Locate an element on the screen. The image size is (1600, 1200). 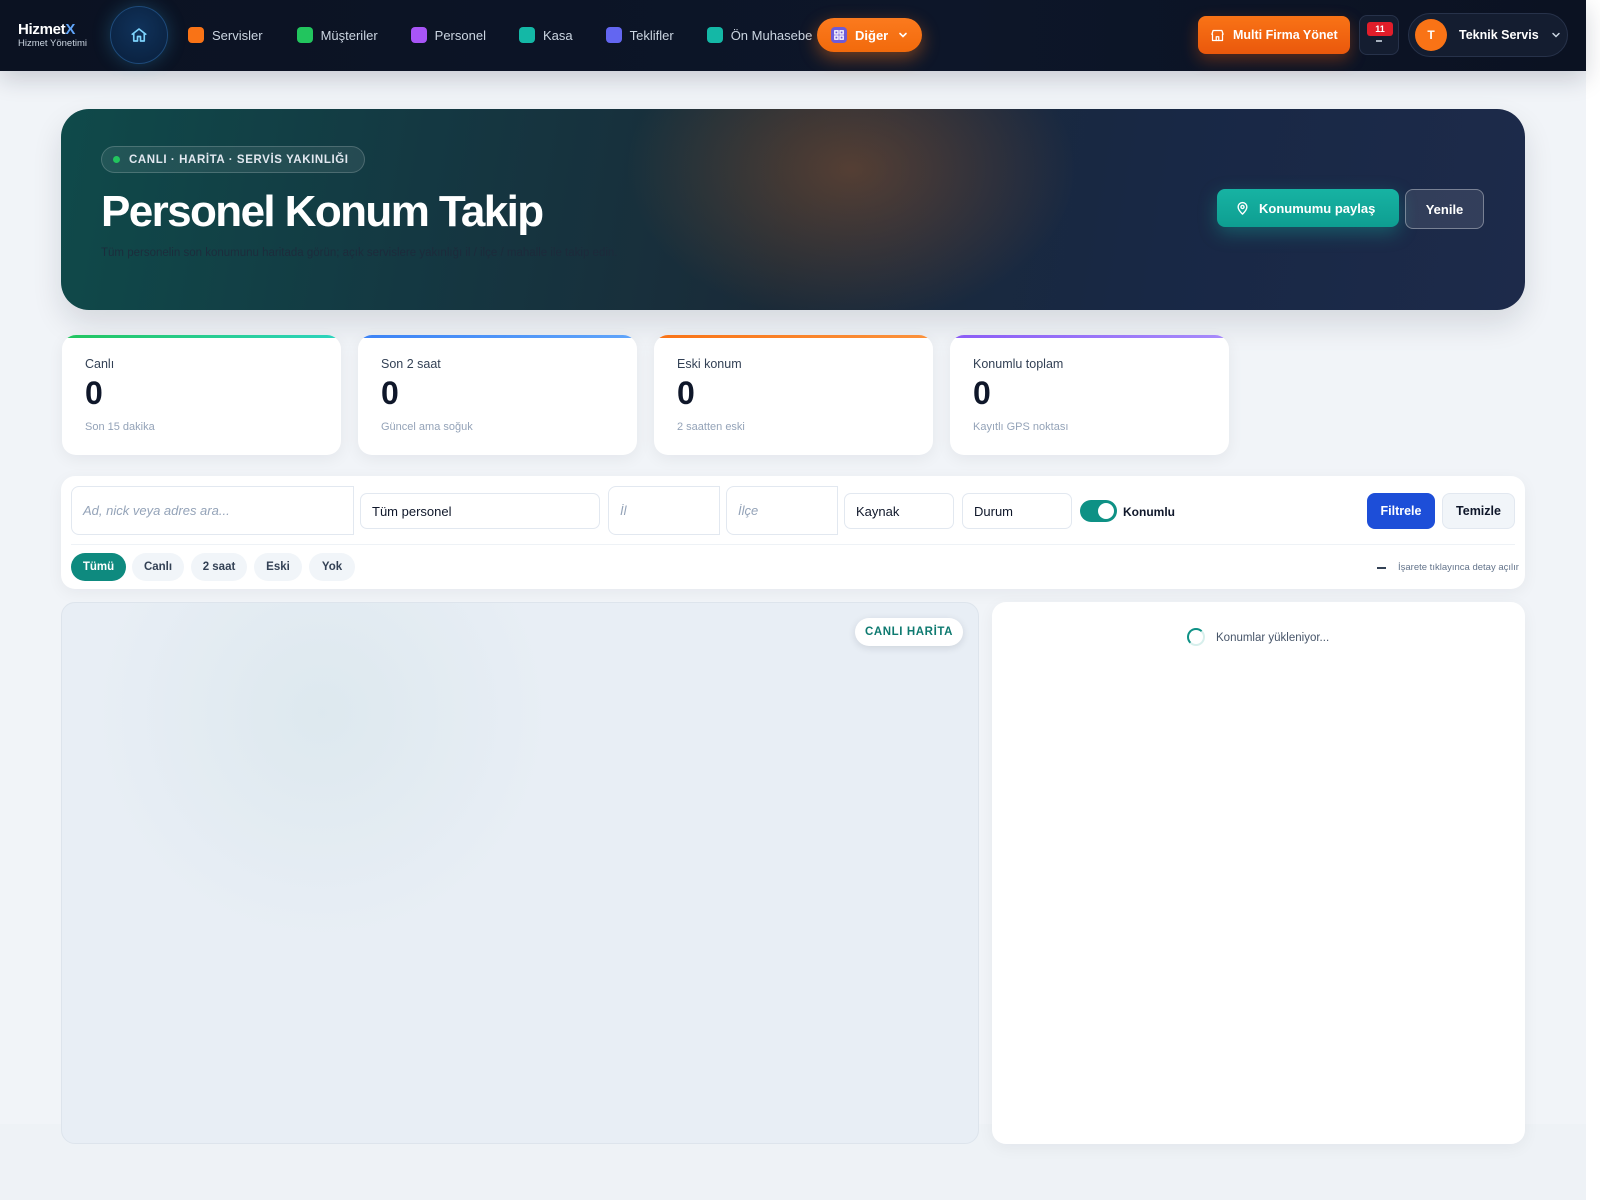
live-status-dot is located at coordinates (116, 159).